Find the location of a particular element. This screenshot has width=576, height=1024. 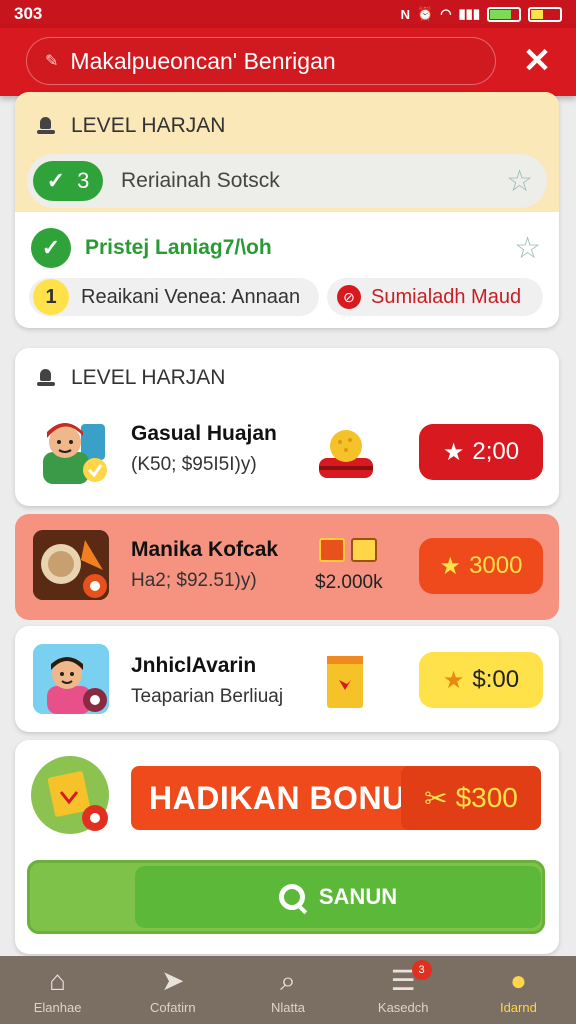

food-thumbnail is located at coordinates (71, 565).